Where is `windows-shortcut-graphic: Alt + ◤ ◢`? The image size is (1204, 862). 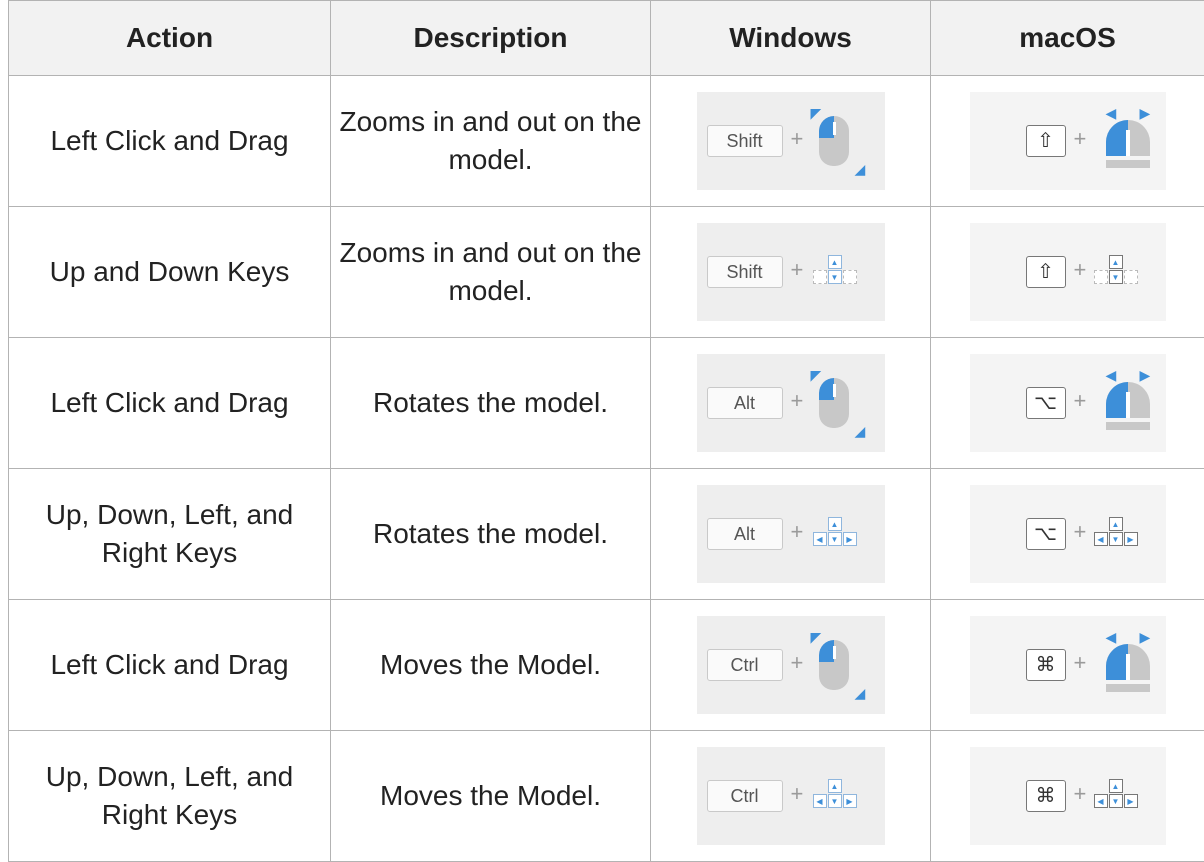
windows-shortcut-graphic: Alt + ◤ ◢ is located at coordinates (791, 403).